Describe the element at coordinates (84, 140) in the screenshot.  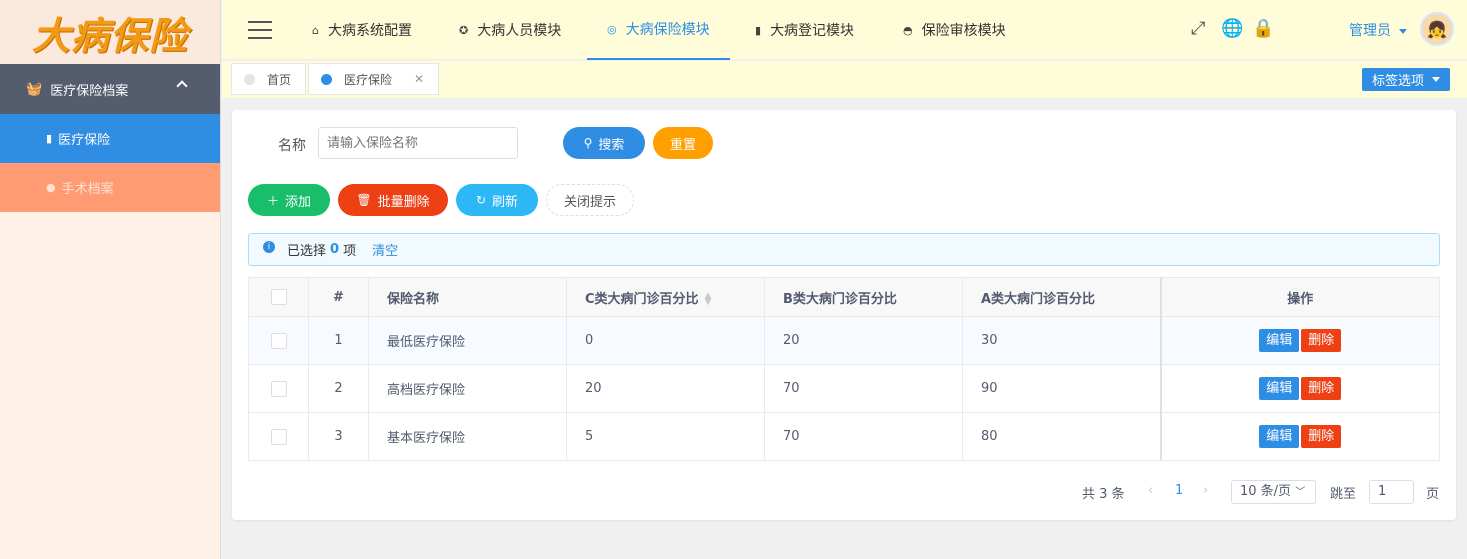
I see `sidebar-item-label: 医疗保险` at that location.